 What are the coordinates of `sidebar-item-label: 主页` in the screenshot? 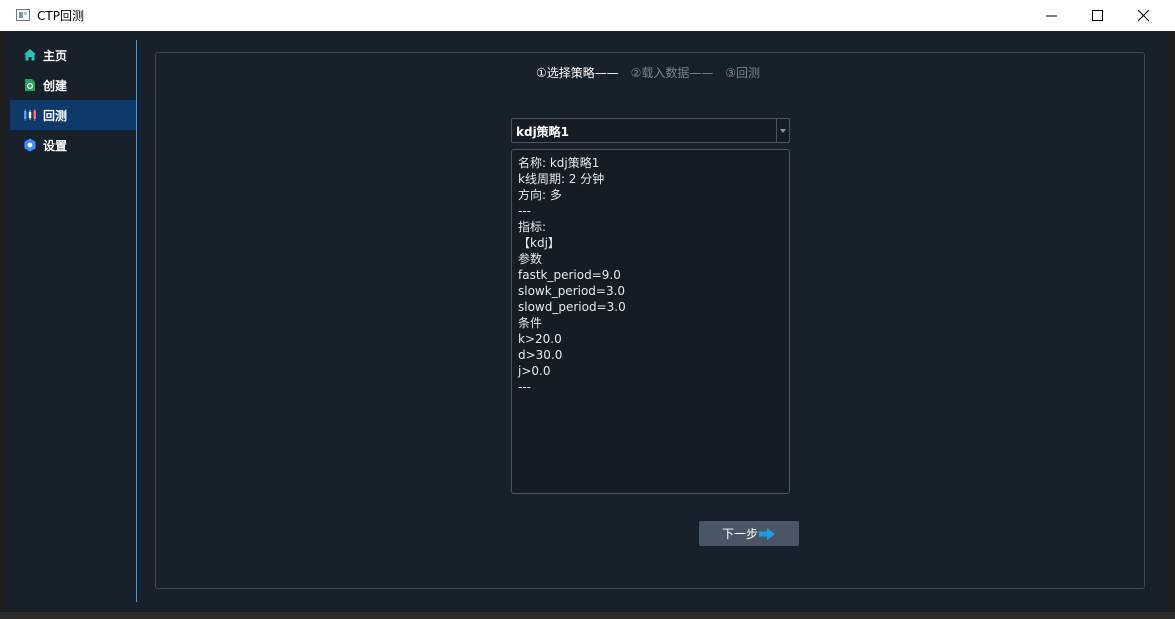 It's located at (55, 55).